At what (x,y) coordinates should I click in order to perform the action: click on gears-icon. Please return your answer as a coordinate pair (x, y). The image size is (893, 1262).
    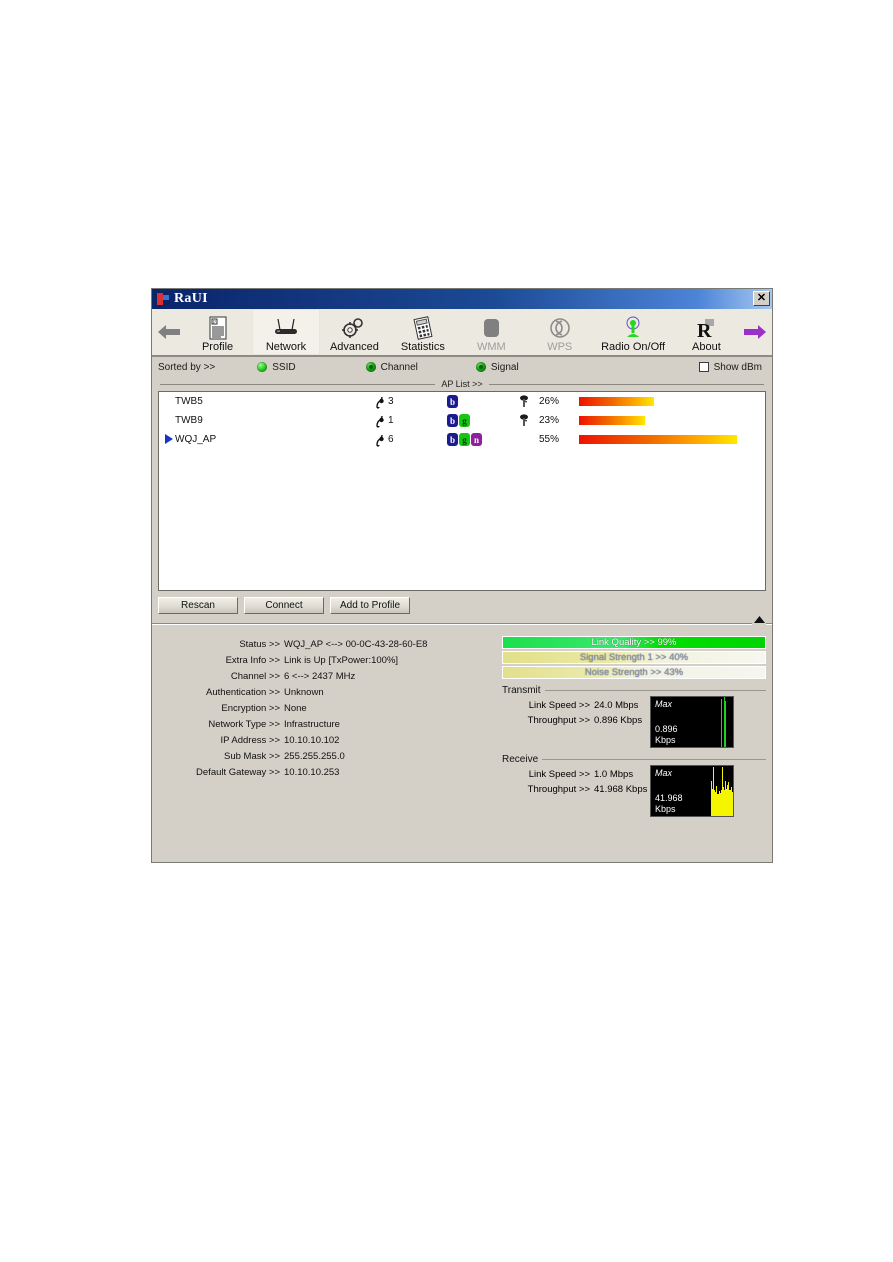
    Looking at the image, I should click on (354, 328).